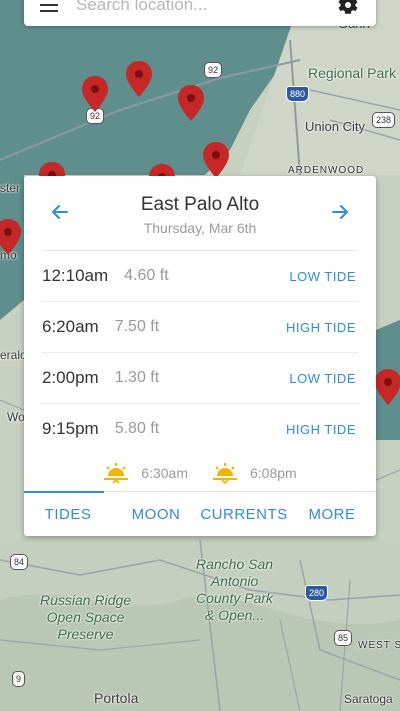  What do you see at coordinates (352, 73) in the screenshot?
I see `map-label-garin-park: Regional Park` at bounding box center [352, 73].